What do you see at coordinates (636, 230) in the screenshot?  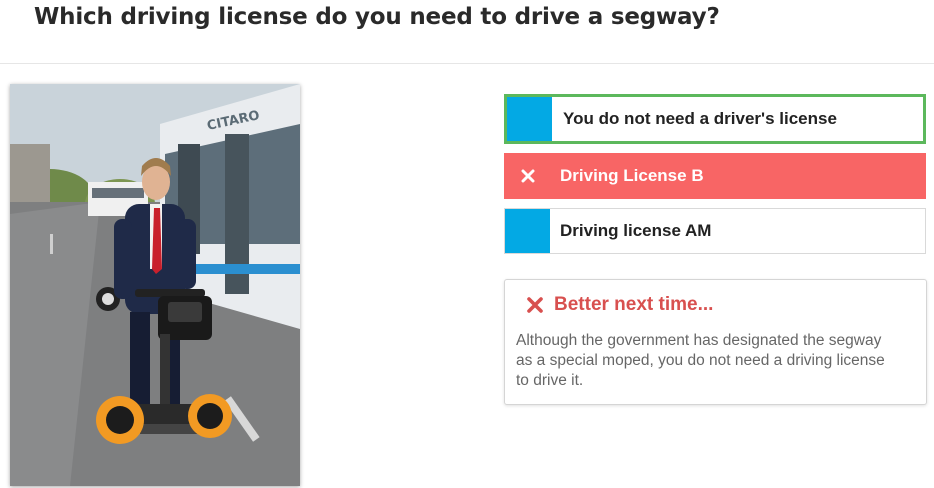 I see `answer-label: Driving license AM` at bounding box center [636, 230].